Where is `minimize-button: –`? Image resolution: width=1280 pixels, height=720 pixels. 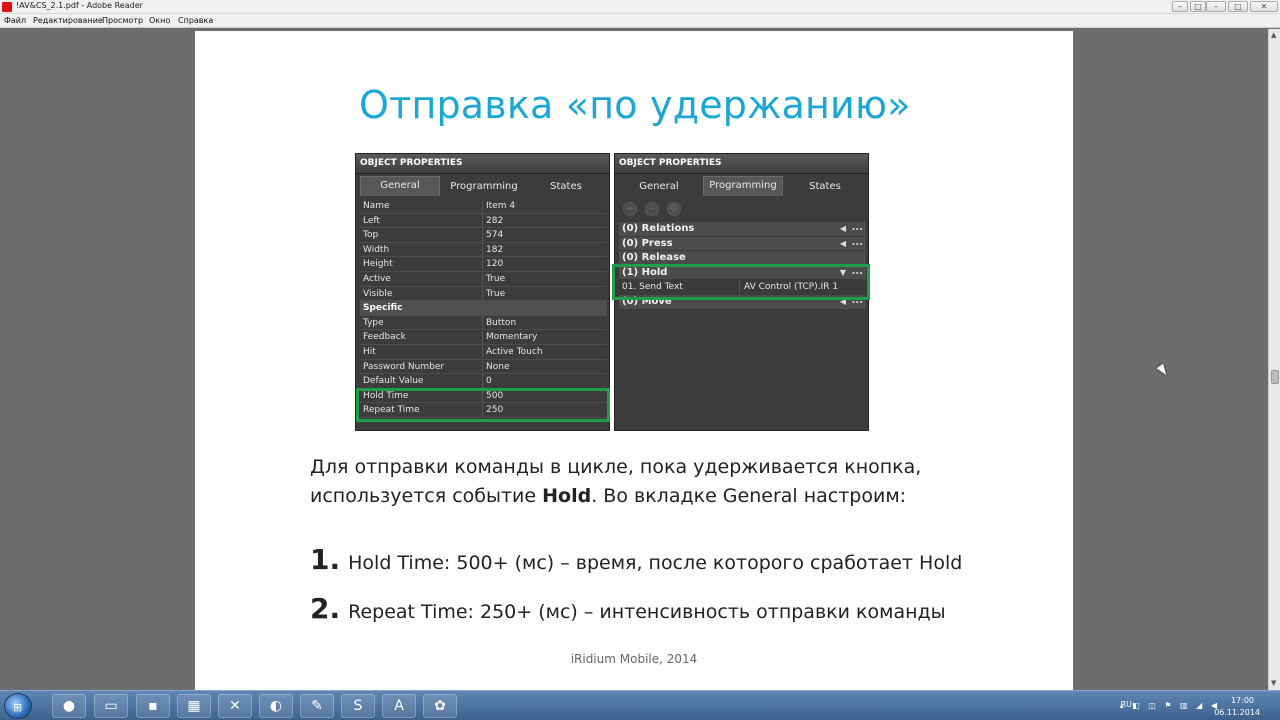
minimize-button: – is located at coordinates (1216, 6).